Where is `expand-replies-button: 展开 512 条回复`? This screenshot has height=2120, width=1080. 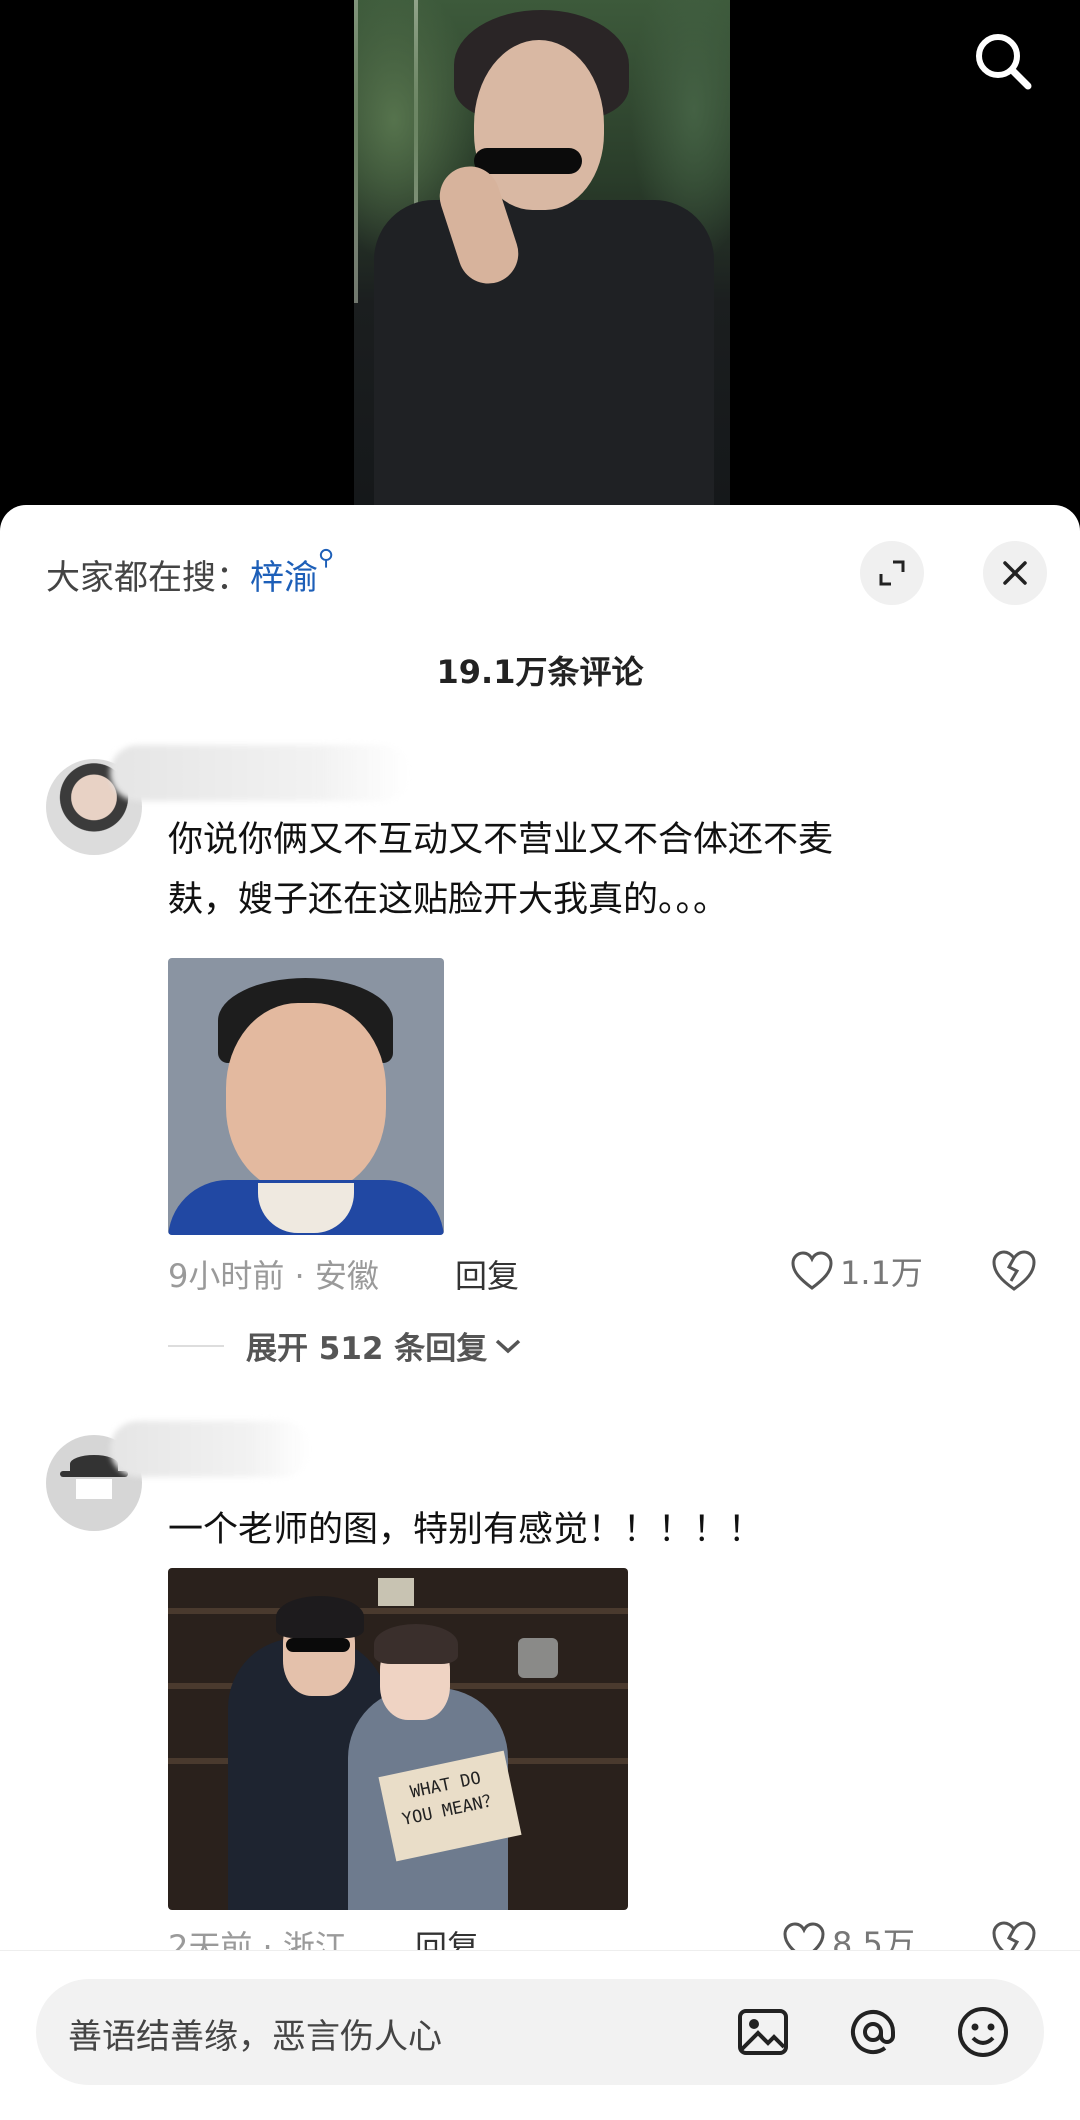
expand-replies-button: 展开 512 条回复 is located at coordinates (345, 1345).